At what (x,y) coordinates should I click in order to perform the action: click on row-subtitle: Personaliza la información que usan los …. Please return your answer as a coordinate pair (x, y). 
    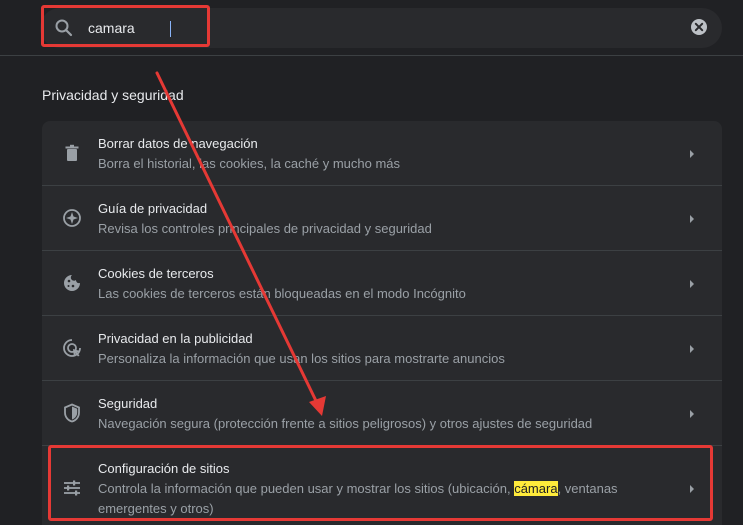
    Looking at the image, I should click on (301, 358).